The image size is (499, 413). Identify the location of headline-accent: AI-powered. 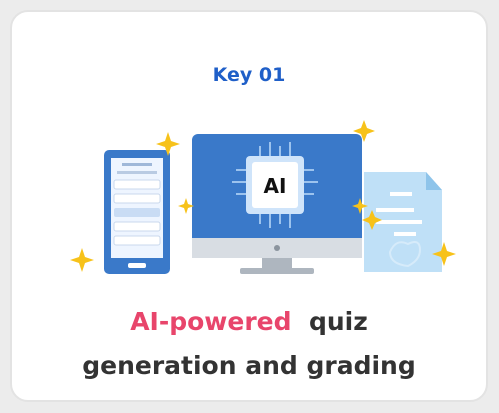
(211, 321).